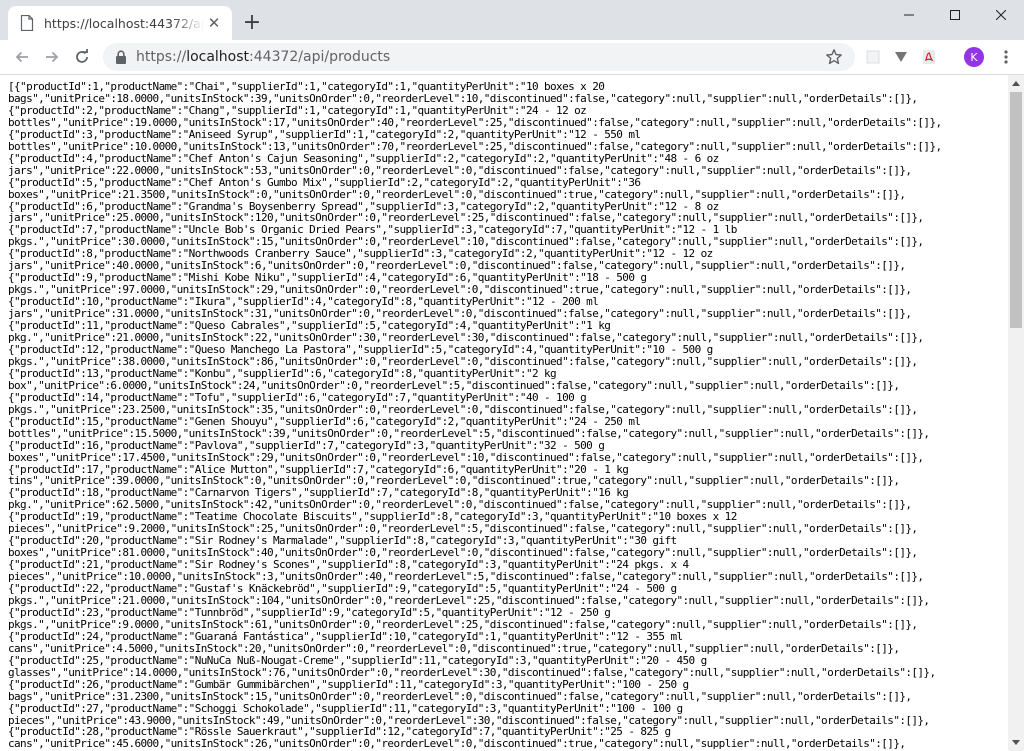 The width and height of the screenshot is (1024, 751). What do you see at coordinates (1016, 210) in the screenshot?
I see `scrollbar-thumb` at bounding box center [1016, 210].